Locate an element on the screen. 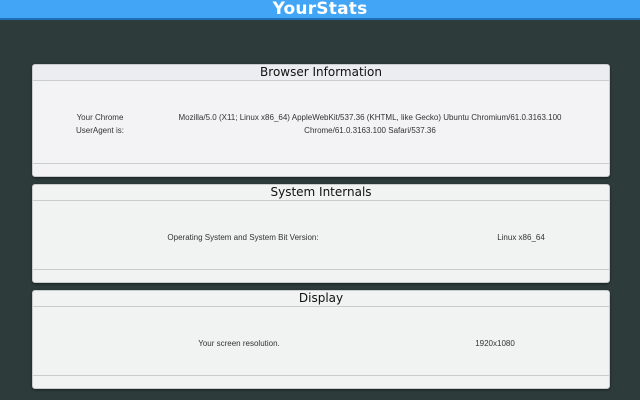 The image size is (640, 400). app-title: YourStats is located at coordinates (320, 10).